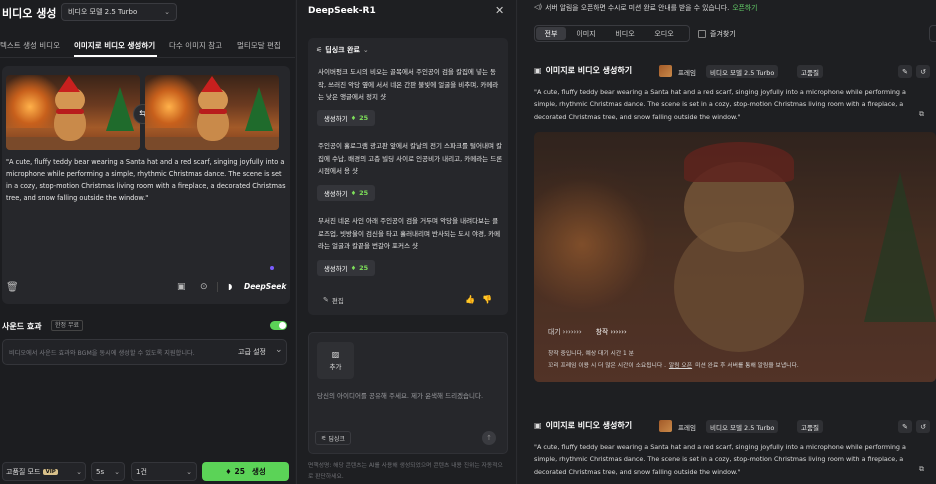 Image resolution: width=936 pixels, height=484 pixels. I want to click on filter-tab-image: 이미지, so click(586, 33).